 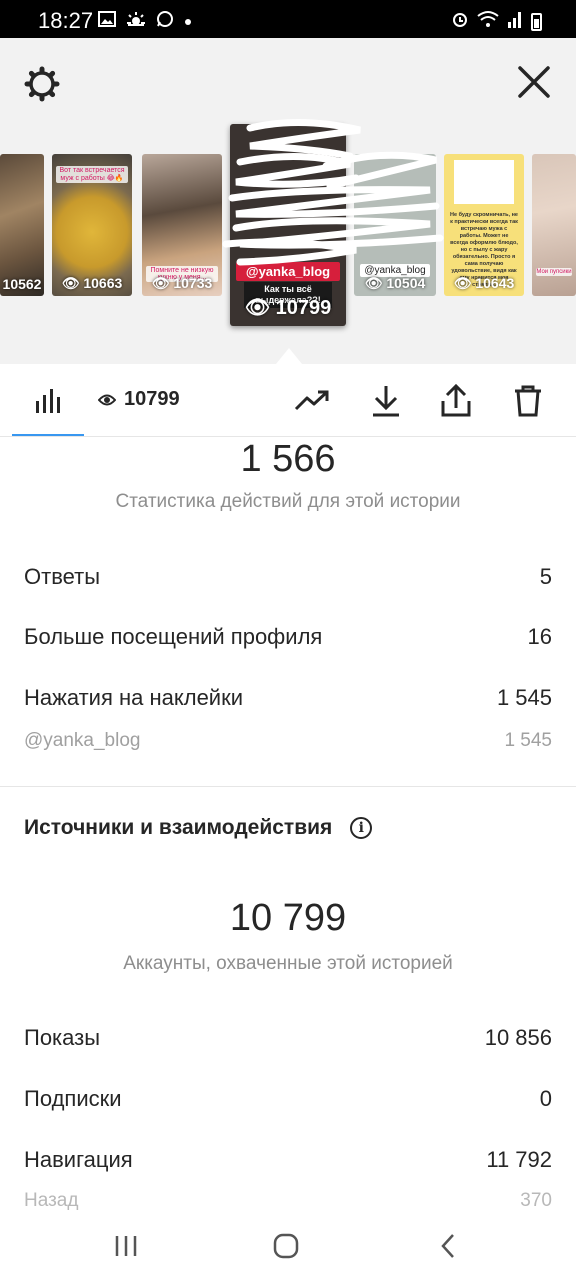 What do you see at coordinates (288, 577) in the screenshot?
I see `stat-row-replies: Ответы 5` at bounding box center [288, 577].